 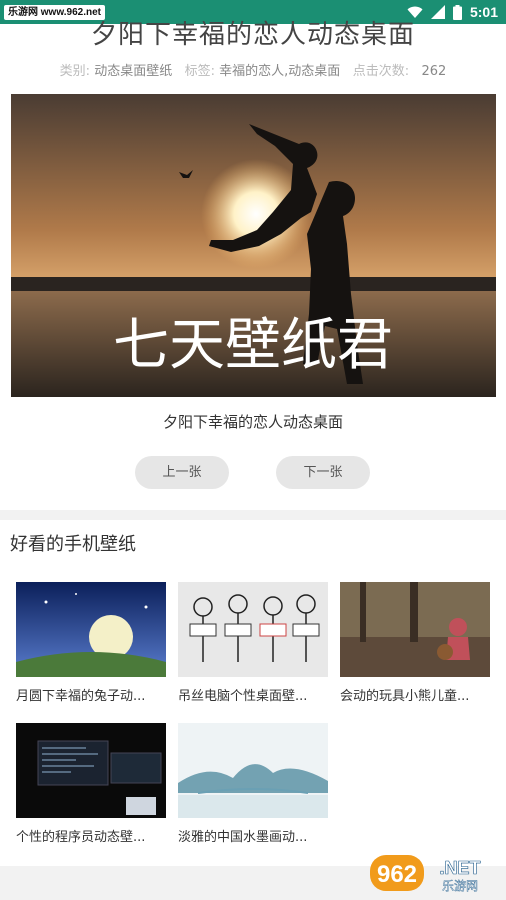 What do you see at coordinates (133, 71) in the screenshot?
I see `category-value: 动态桌面壁纸` at bounding box center [133, 71].